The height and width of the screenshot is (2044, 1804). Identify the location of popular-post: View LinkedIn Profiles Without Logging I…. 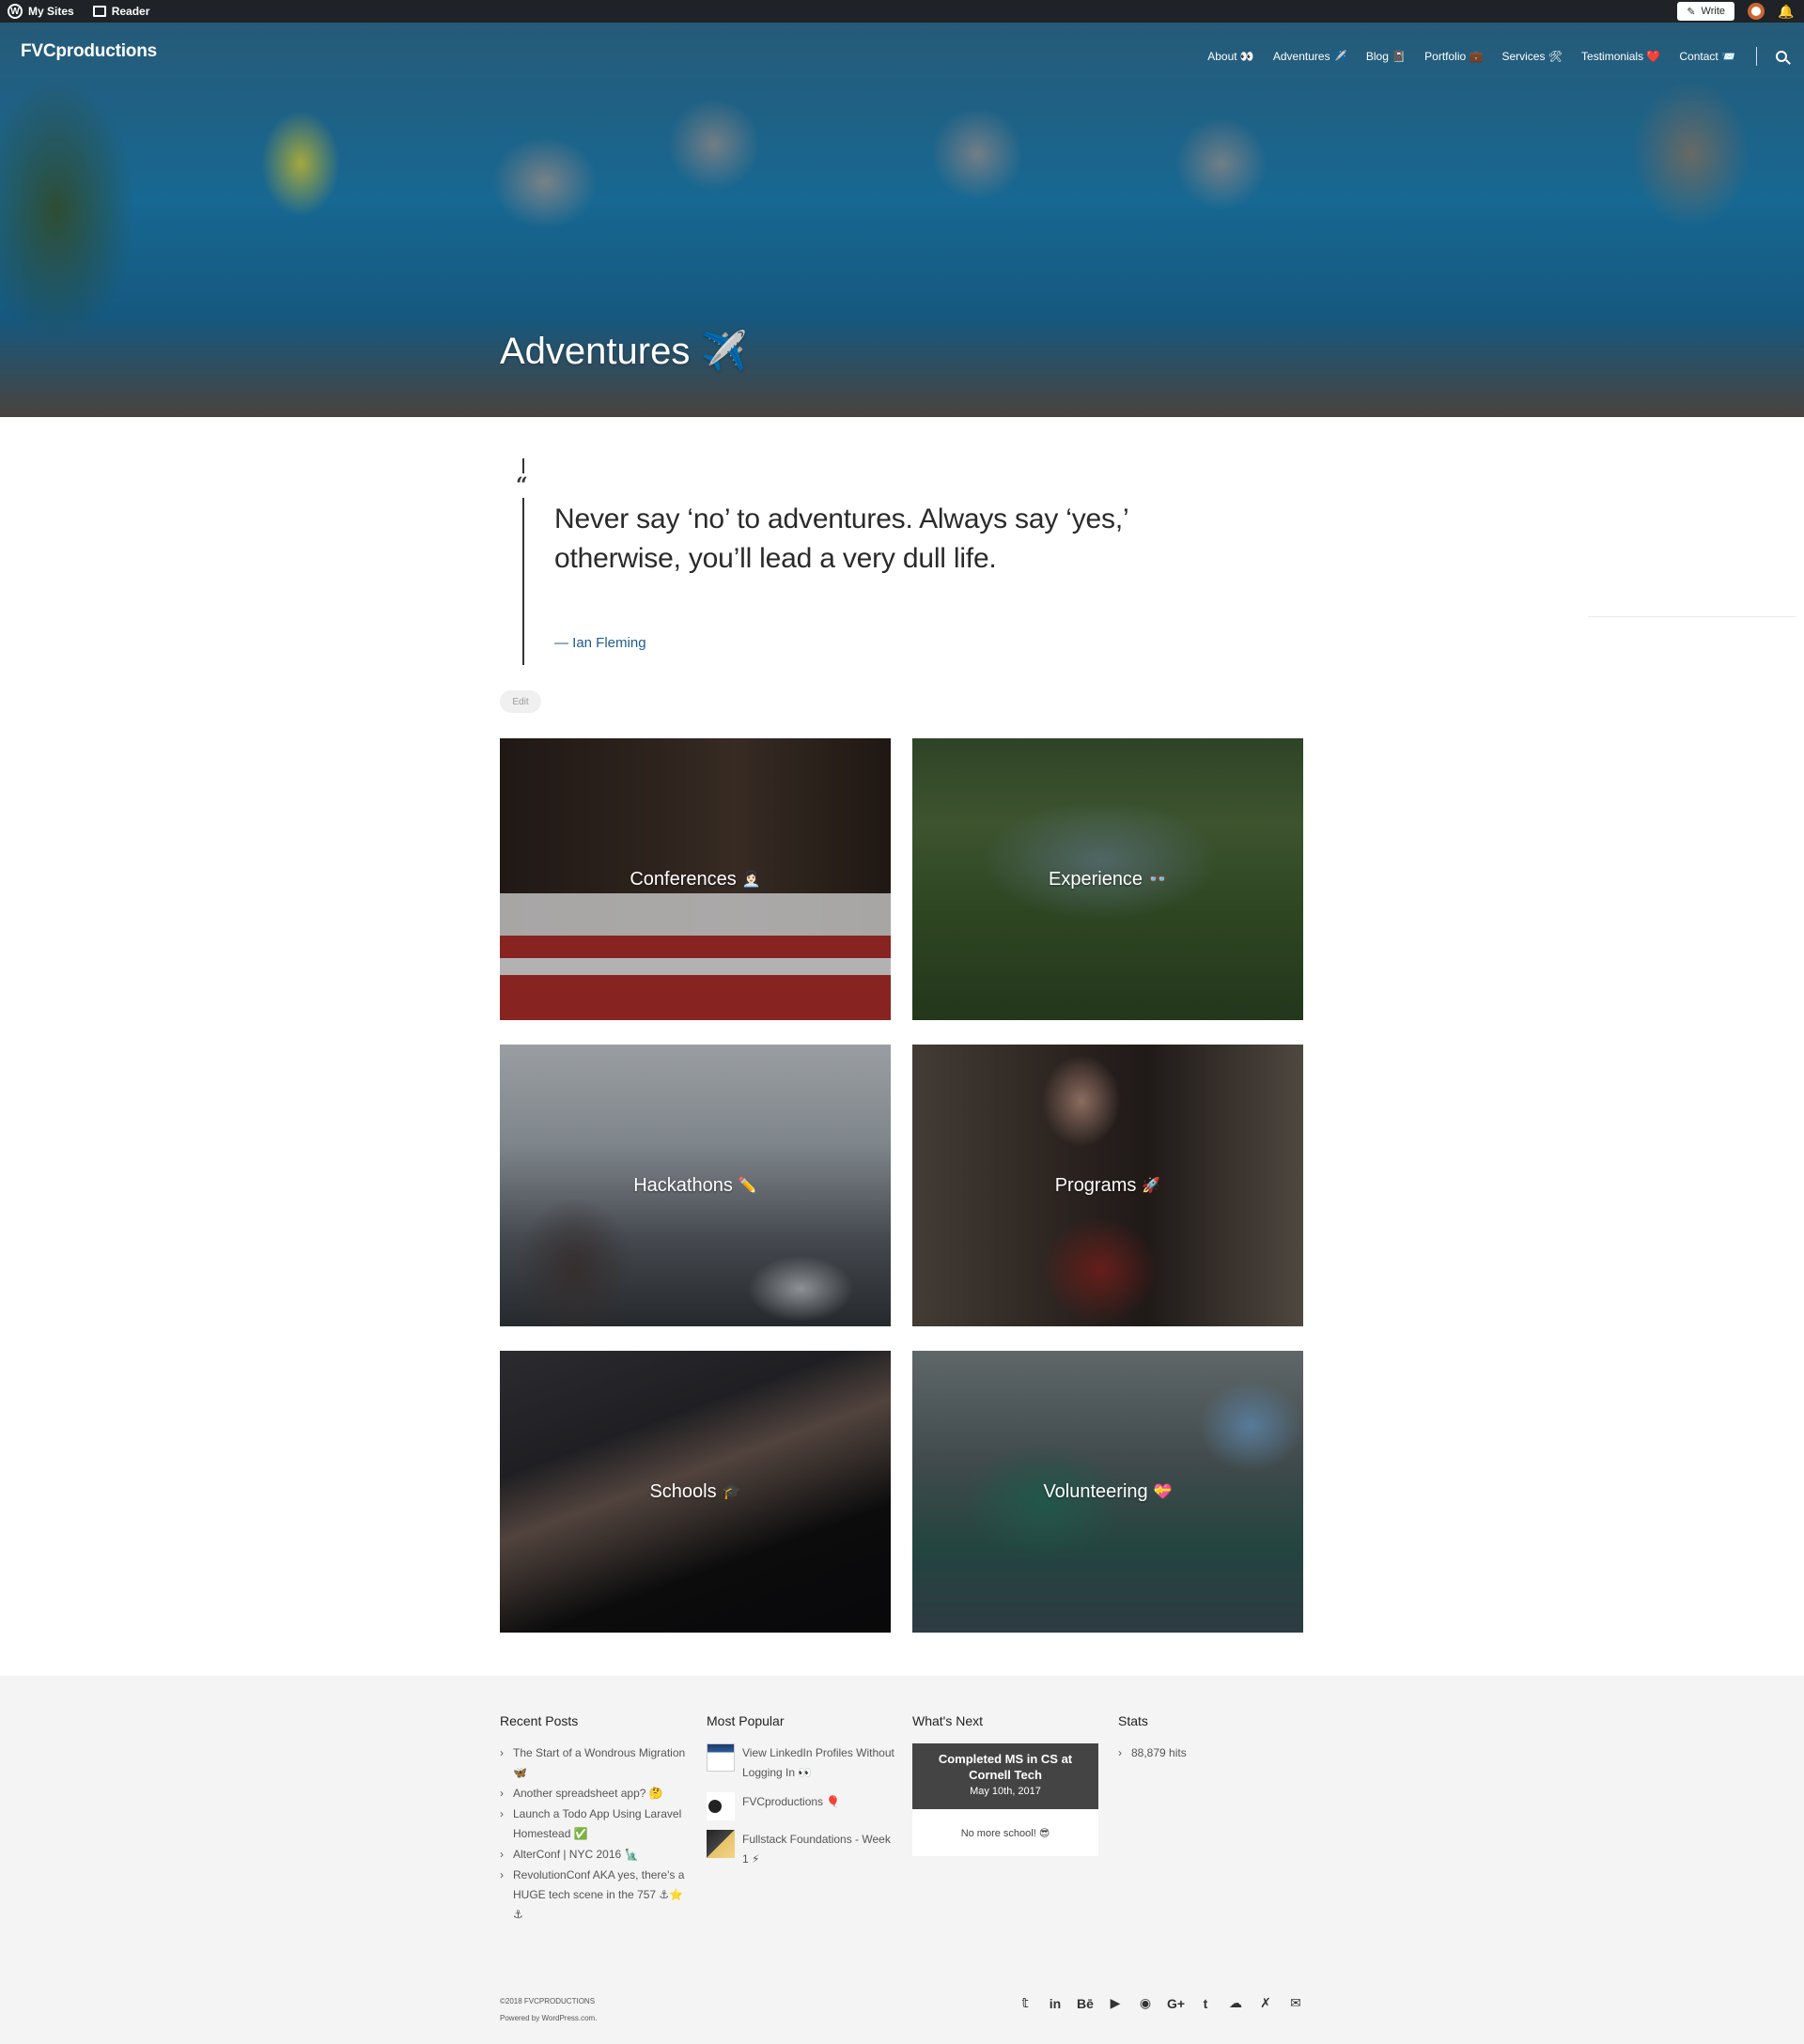
(800, 1763).